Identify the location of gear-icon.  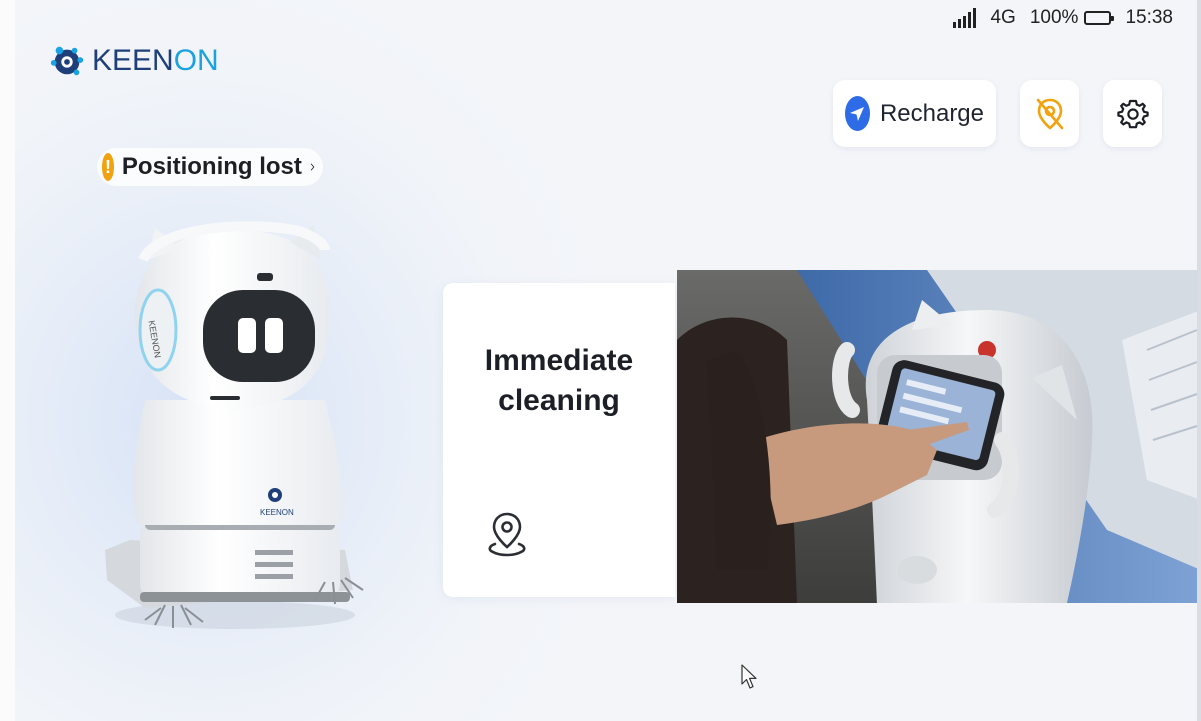
(1132, 113).